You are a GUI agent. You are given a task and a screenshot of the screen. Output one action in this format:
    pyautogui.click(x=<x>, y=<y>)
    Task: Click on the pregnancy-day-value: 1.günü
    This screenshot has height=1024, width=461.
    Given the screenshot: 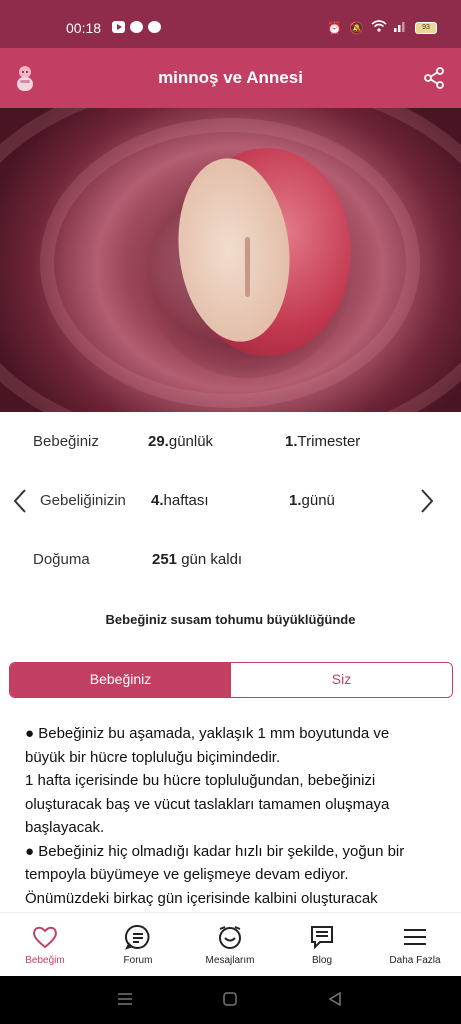 What is the action you would take?
    pyautogui.click(x=312, y=500)
    